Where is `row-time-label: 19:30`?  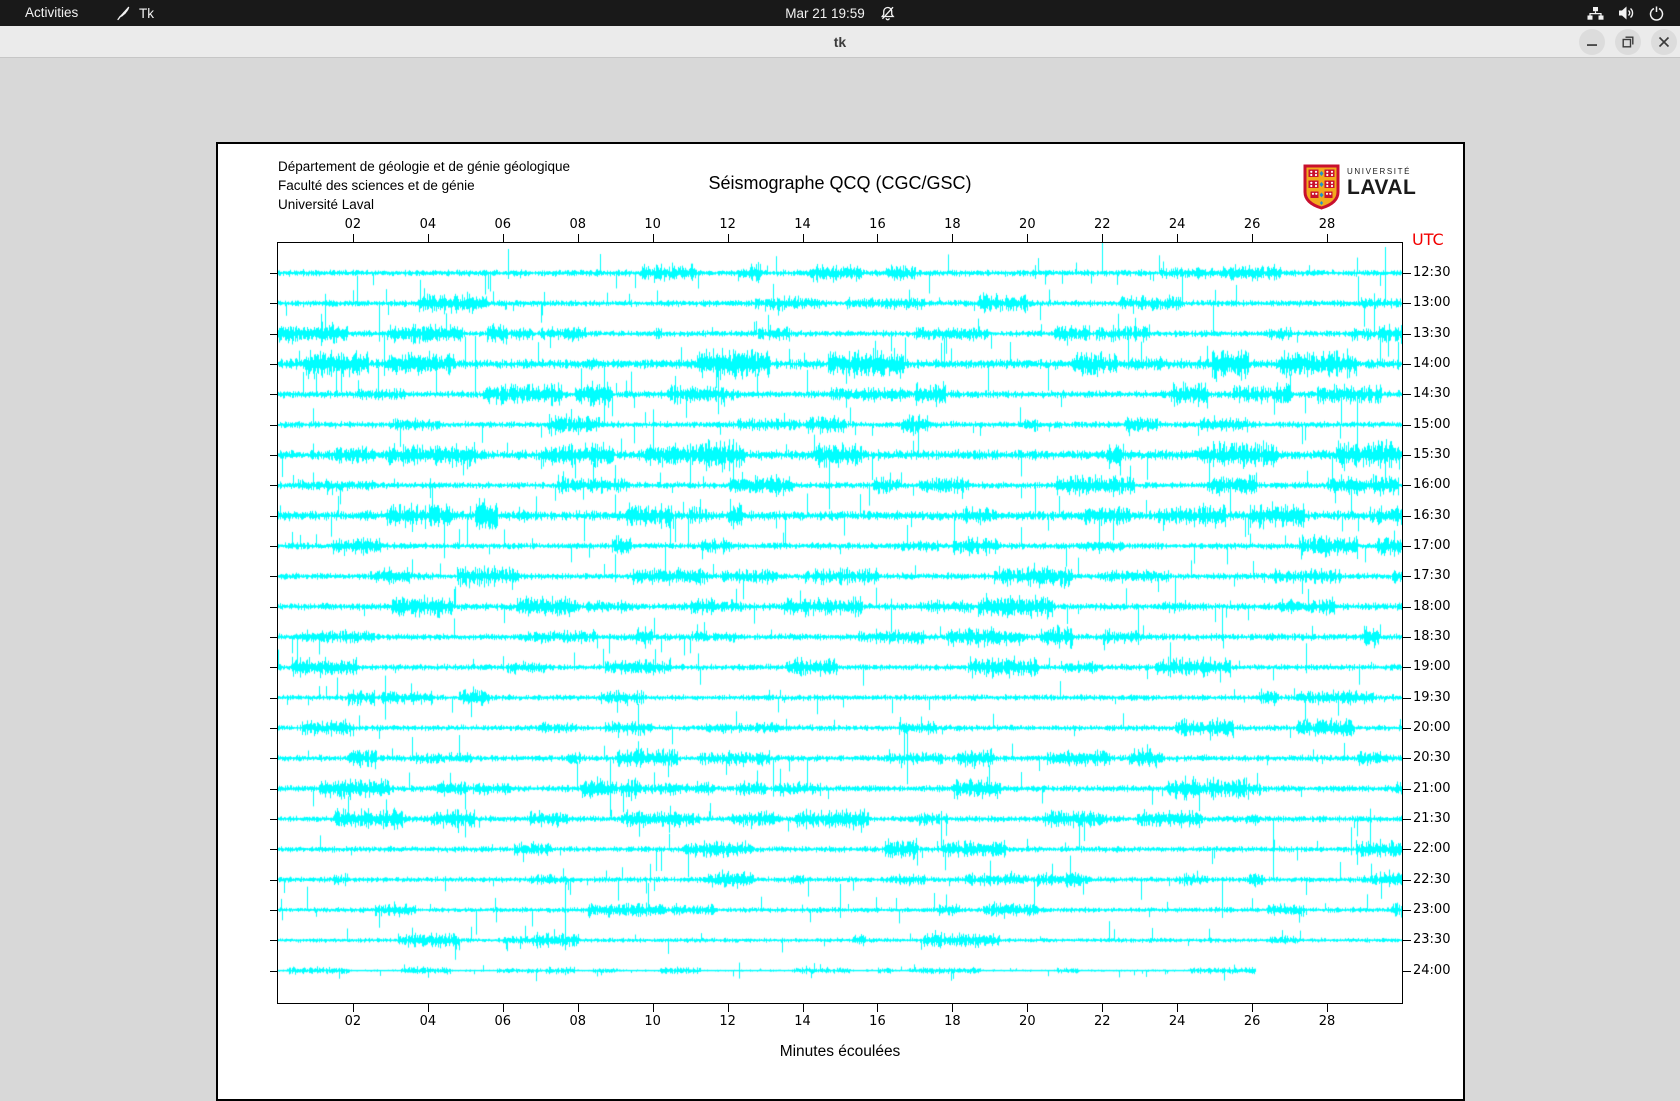
row-time-label: 19:30 is located at coordinates (1432, 697).